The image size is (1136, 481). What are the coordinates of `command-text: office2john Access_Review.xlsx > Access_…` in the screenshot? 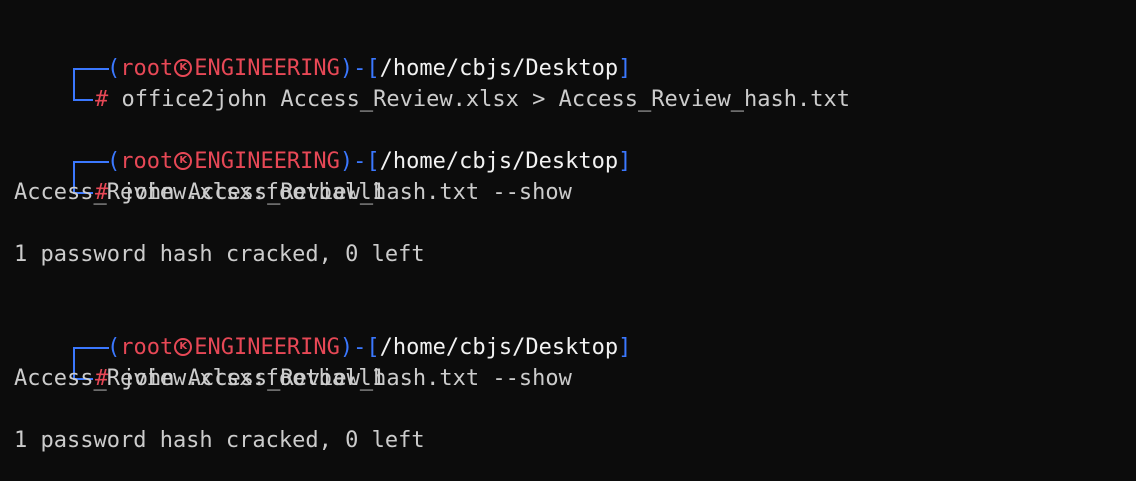 It's located at (485, 99).